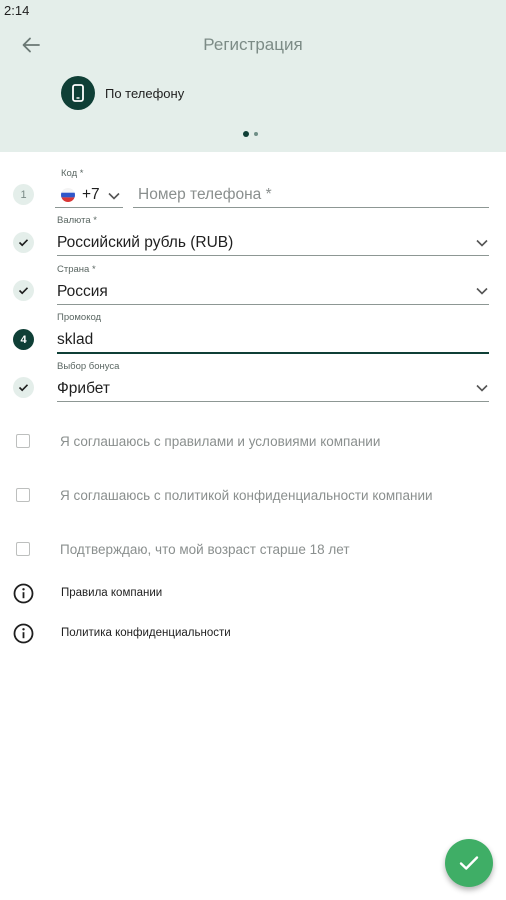  I want to click on country-select: Россия, so click(273, 292).